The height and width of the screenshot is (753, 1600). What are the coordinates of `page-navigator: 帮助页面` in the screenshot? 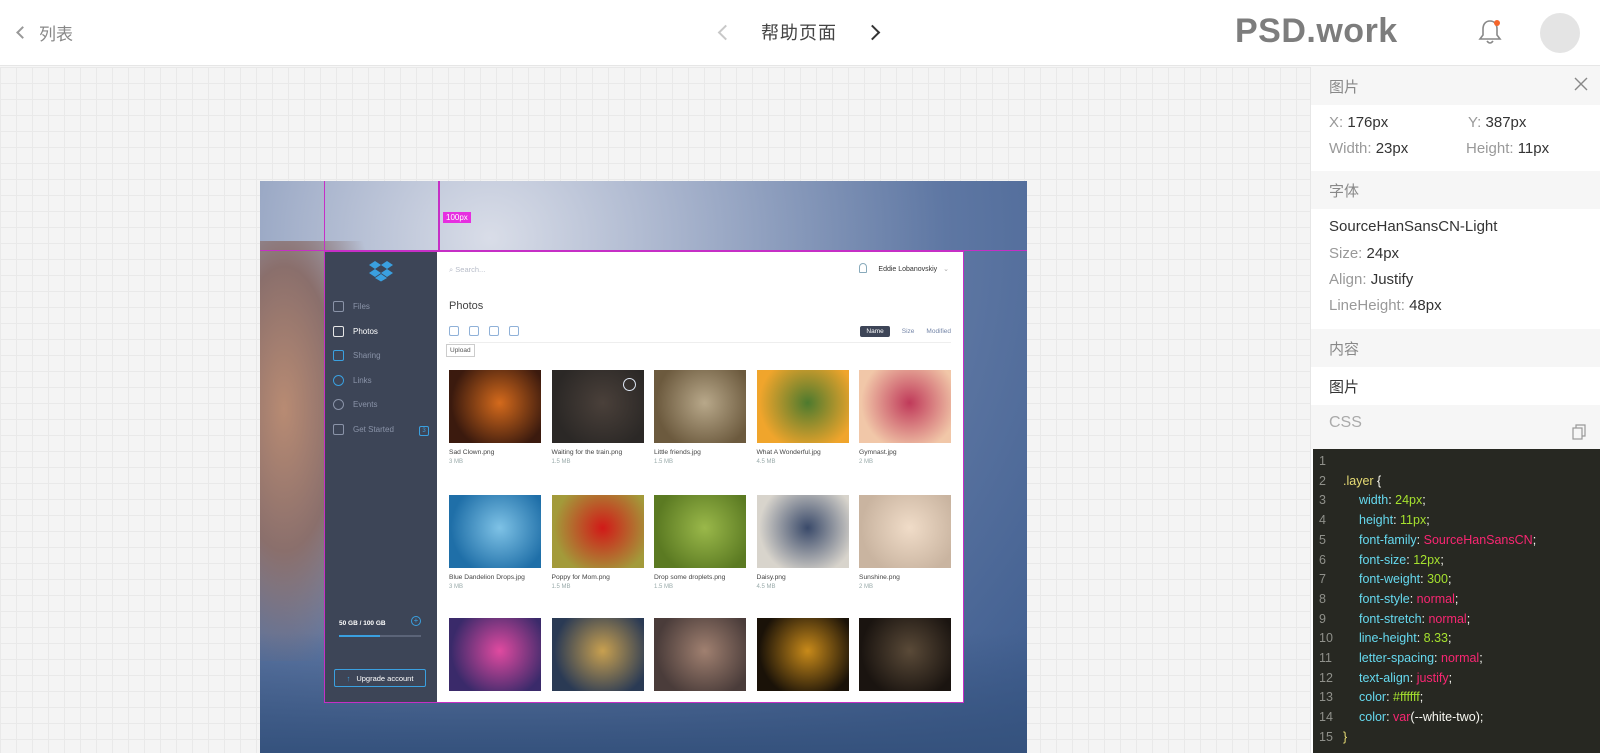 It's located at (799, 32).